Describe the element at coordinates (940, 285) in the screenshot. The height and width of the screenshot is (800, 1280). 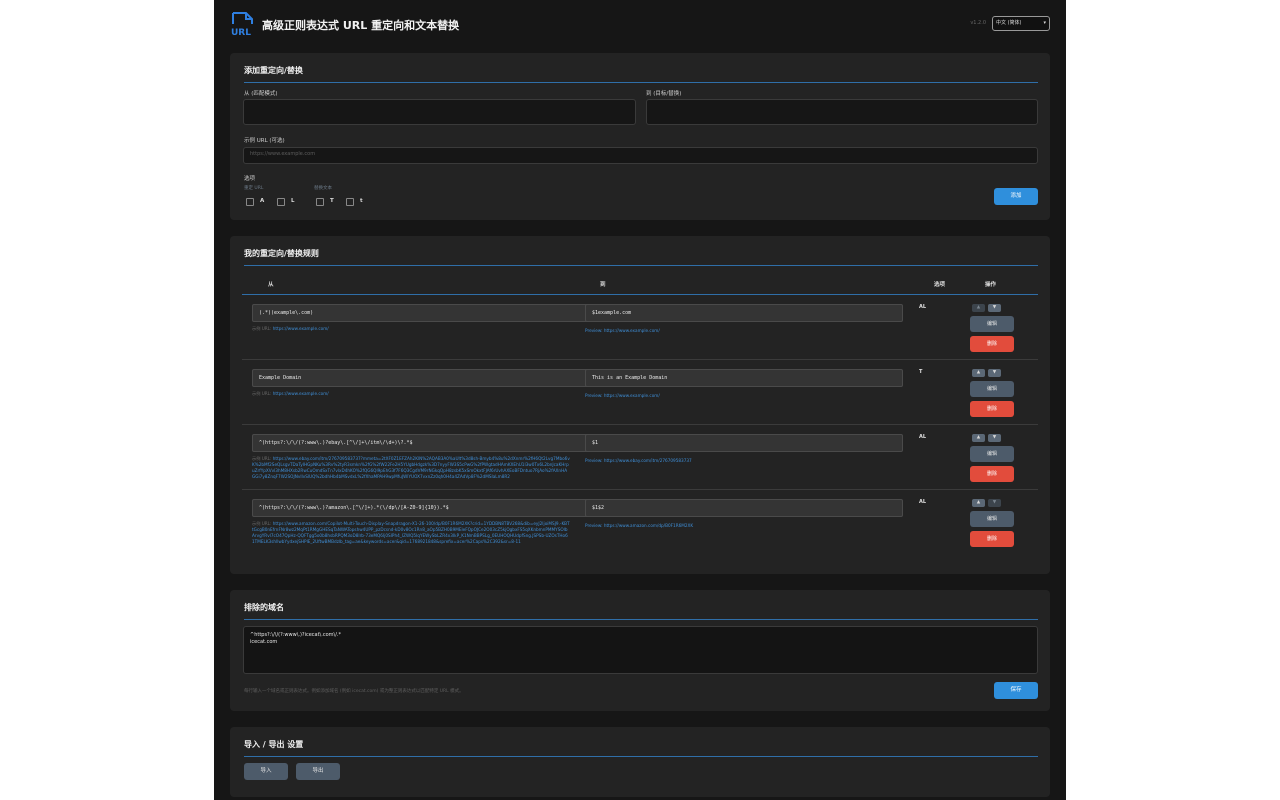
I see `column-options: 选项` at that location.